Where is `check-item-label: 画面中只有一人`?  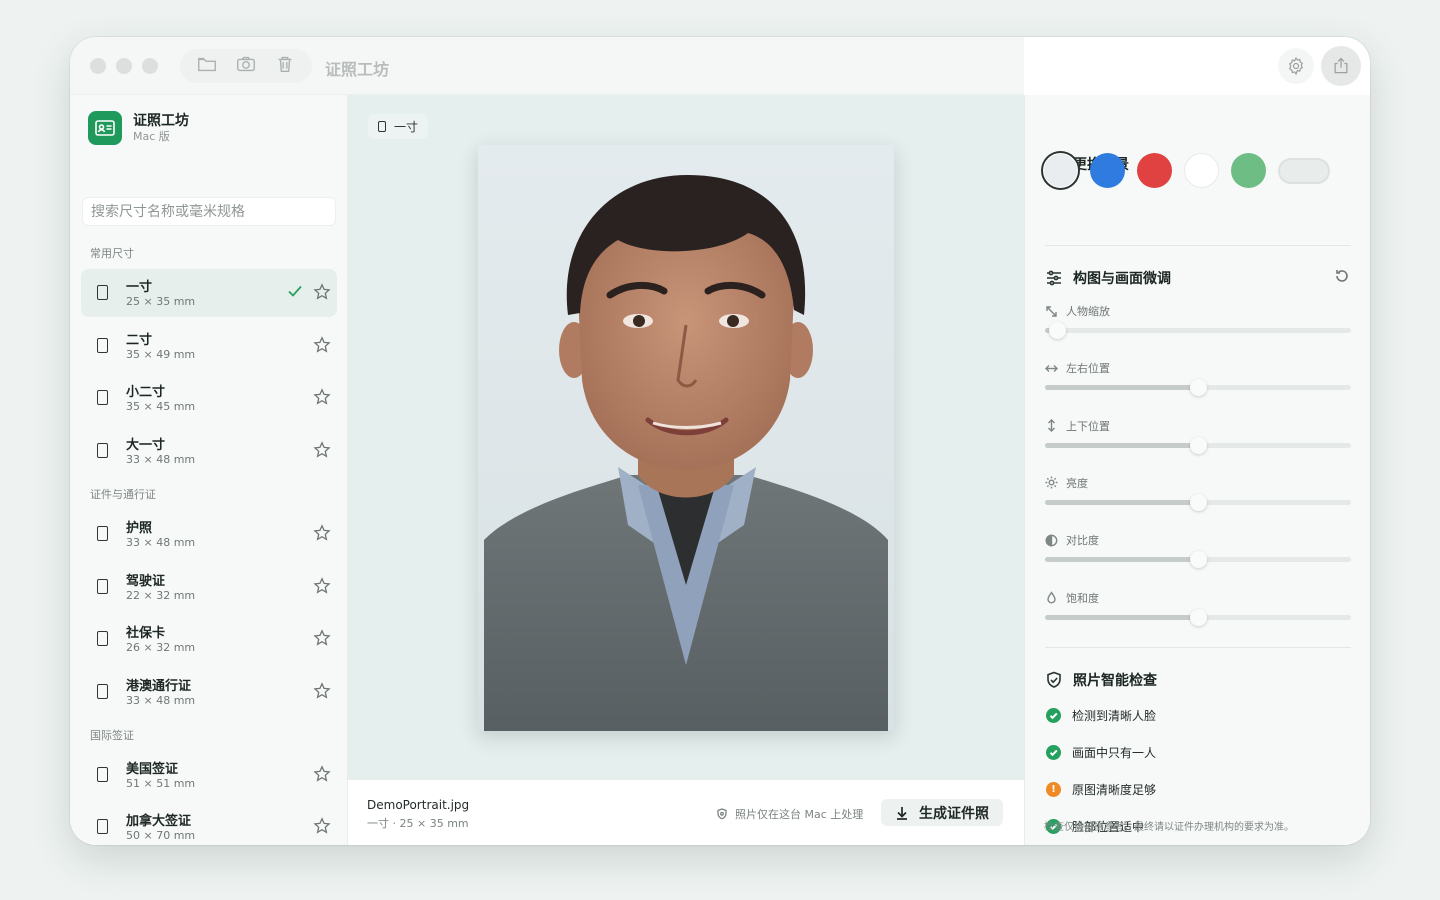 check-item-label: 画面中只有一人 is located at coordinates (1114, 753).